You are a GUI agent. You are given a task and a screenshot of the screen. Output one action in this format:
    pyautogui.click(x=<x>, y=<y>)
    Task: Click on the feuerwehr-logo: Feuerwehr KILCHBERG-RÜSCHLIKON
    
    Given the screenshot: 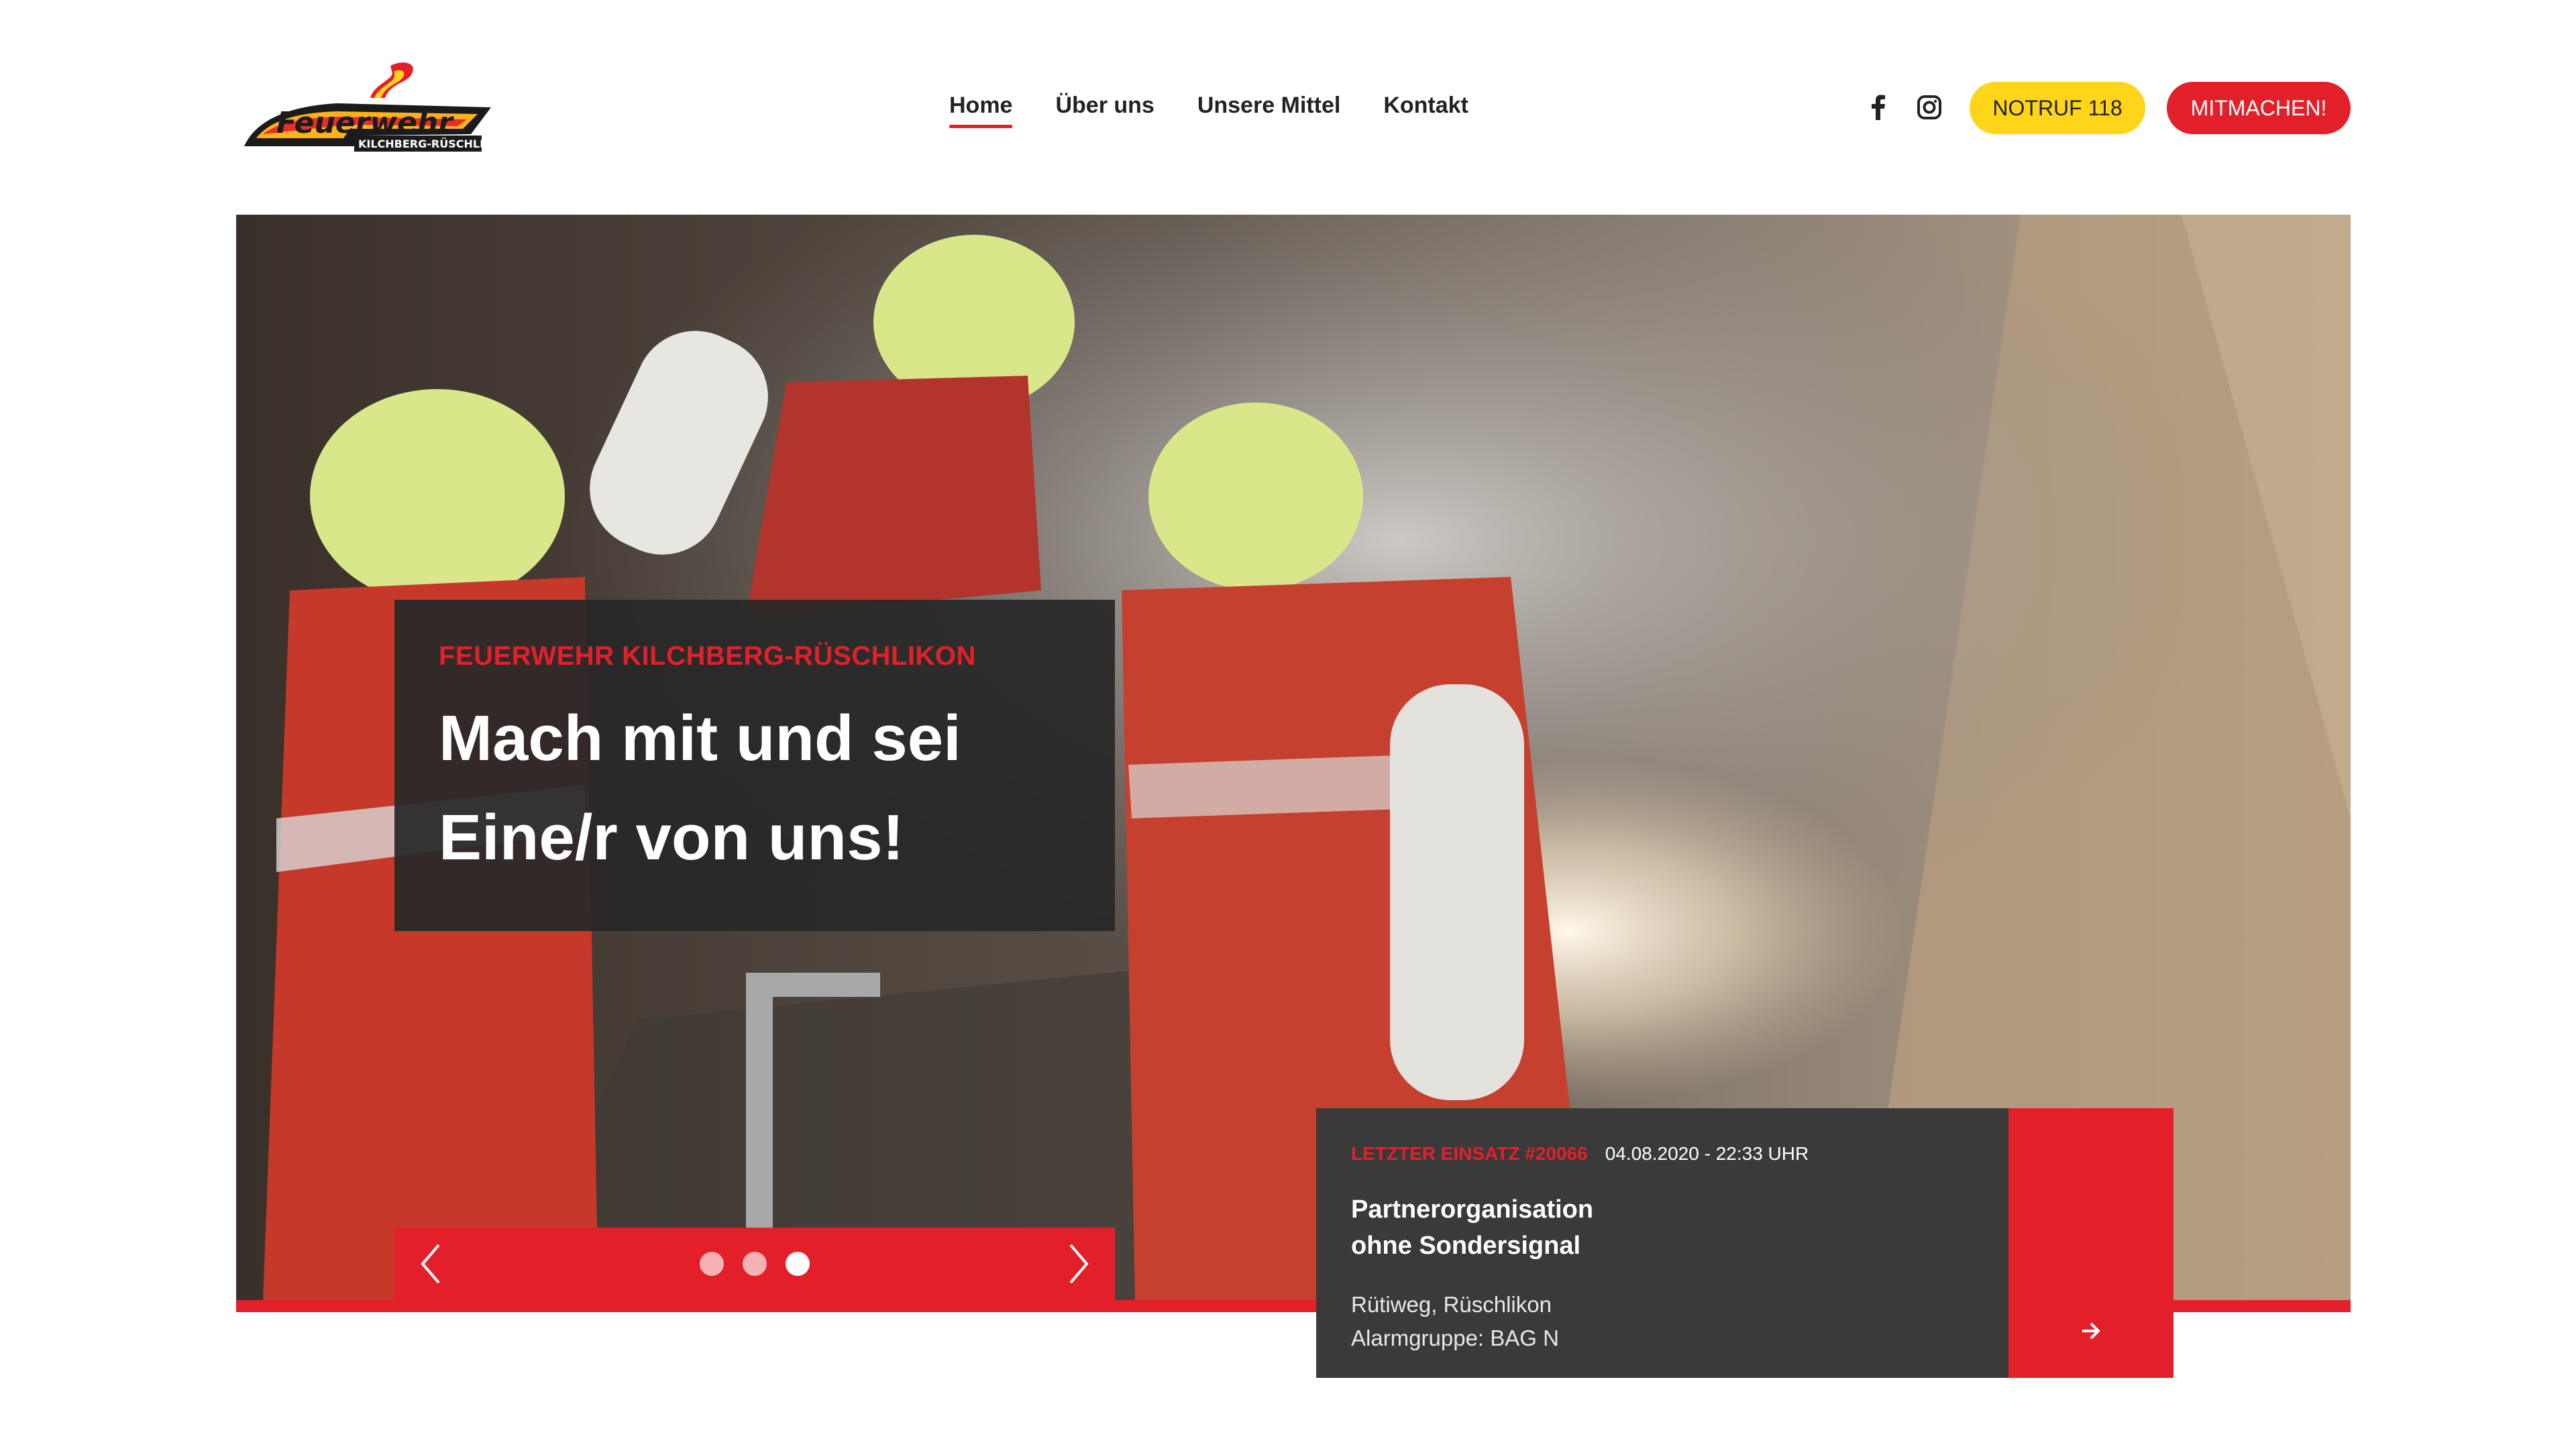 What is the action you would take?
    pyautogui.click(x=373, y=108)
    